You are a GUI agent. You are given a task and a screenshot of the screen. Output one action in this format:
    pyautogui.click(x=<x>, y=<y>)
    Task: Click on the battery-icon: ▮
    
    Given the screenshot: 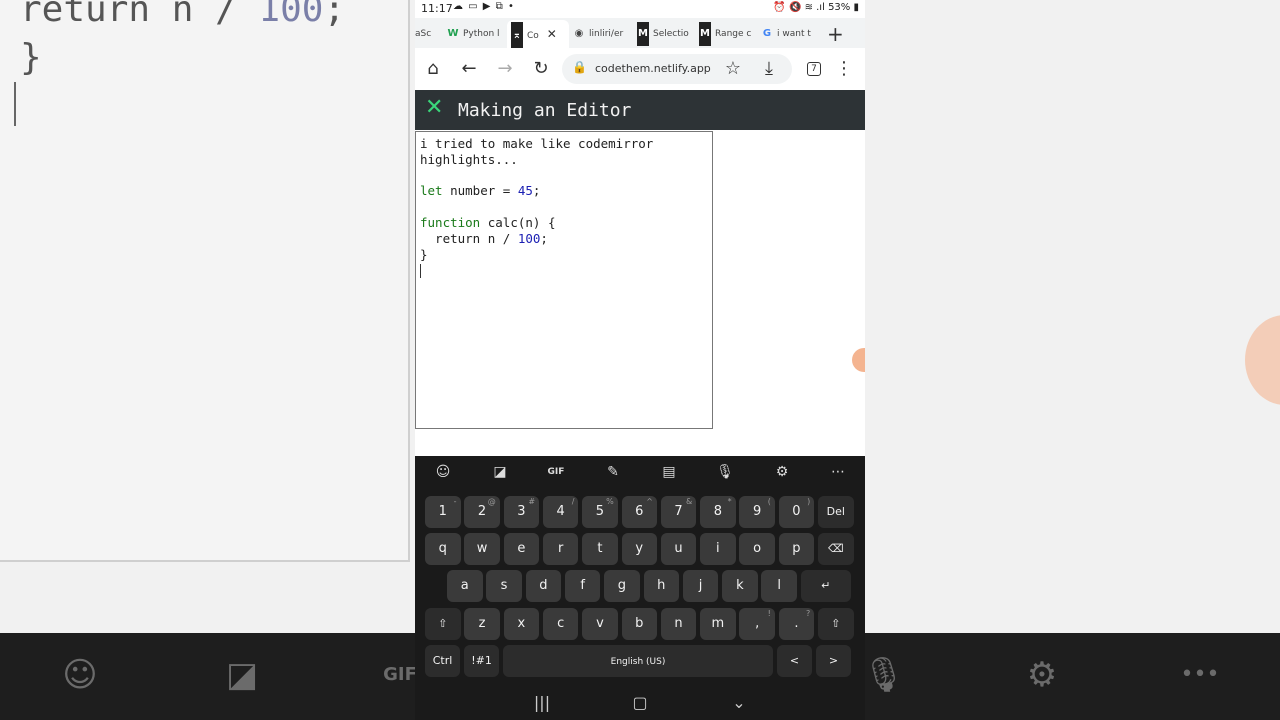 What is the action you would take?
    pyautogui.click(x=856, y=7)
    